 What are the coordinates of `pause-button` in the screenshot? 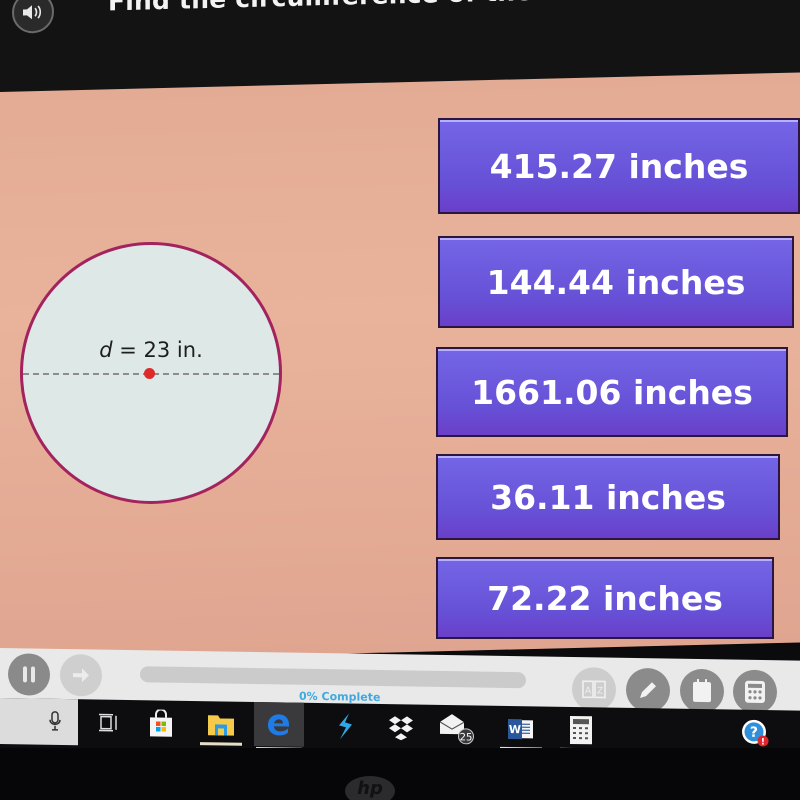 It's located at (29, 674).